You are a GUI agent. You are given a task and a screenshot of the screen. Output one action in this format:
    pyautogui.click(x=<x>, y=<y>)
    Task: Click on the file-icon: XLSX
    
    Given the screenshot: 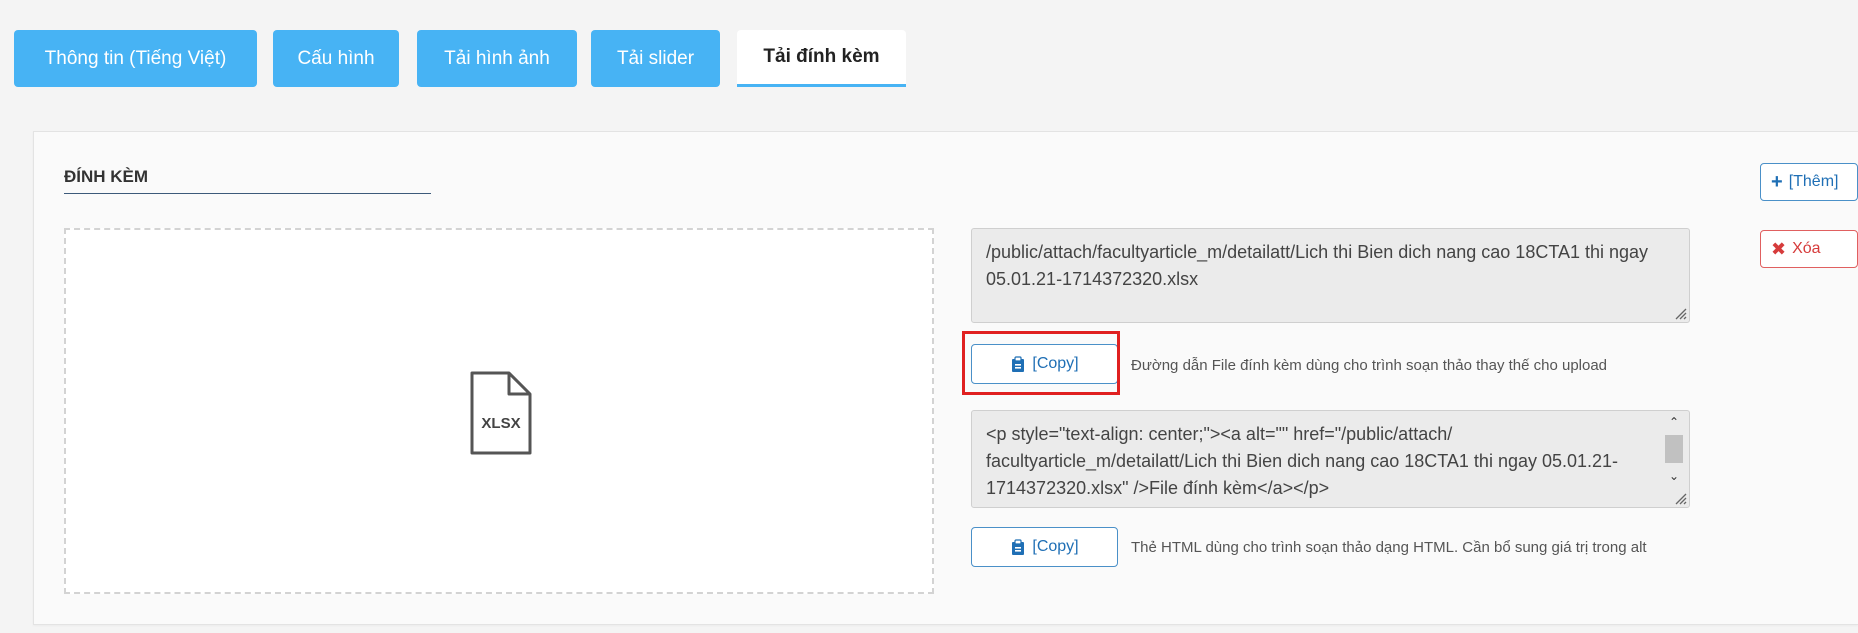 What is the action you would take?
    pyautogui.click(x=501, y=413)
    